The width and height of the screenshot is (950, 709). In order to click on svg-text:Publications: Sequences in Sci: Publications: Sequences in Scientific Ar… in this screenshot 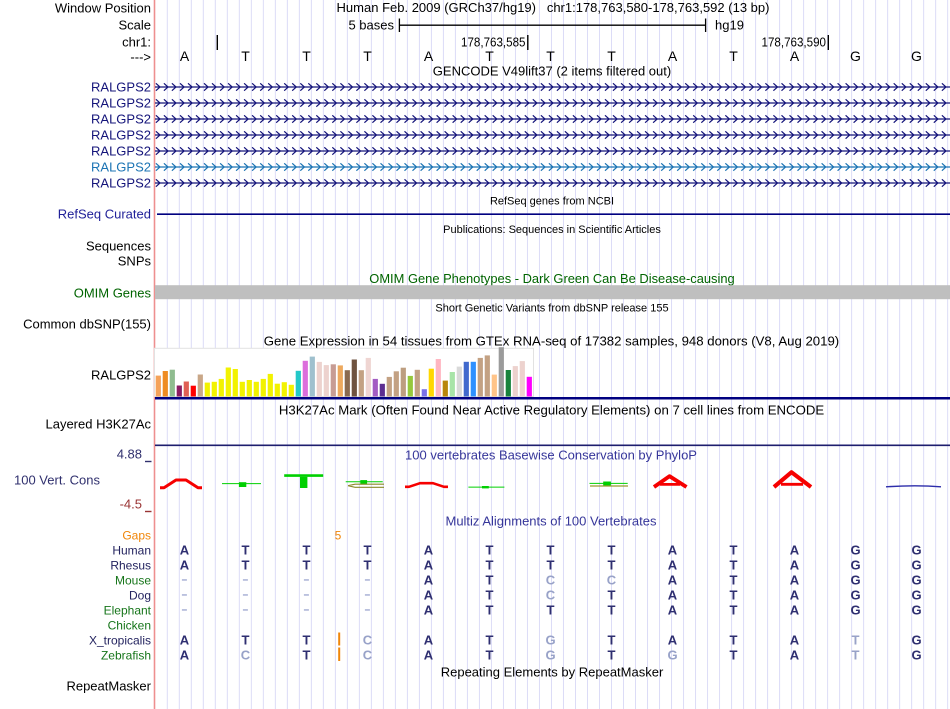, I will do `click(552, 230)`.